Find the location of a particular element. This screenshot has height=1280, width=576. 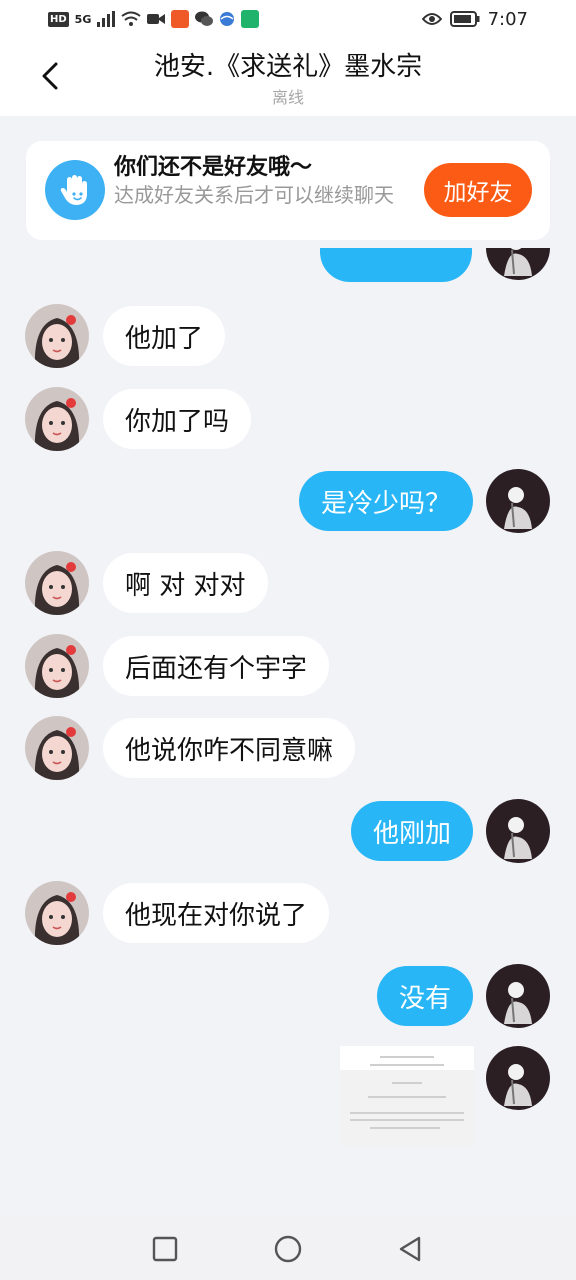

message-row: 没有 is located at coordinates (288, 996).